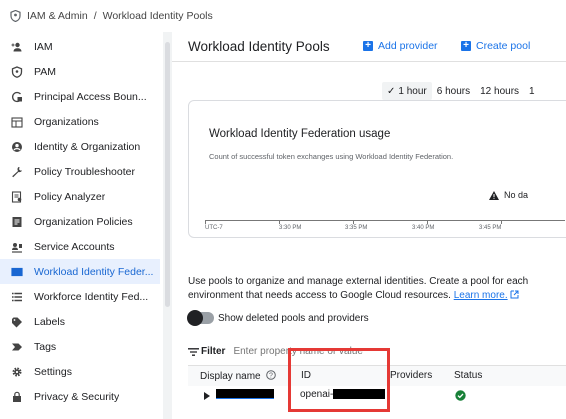 The width and height of the screenshot is (566, 419). Describe the element at coordinates (80, 71) in the screenshot. I see `sidebar-item-pam: PAM` at that location.